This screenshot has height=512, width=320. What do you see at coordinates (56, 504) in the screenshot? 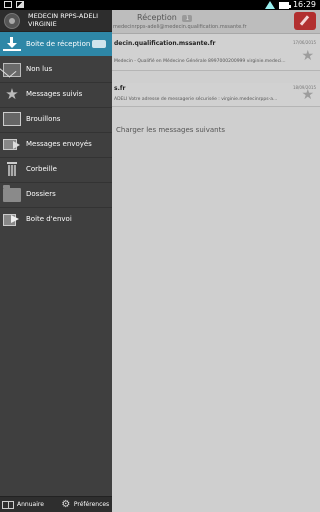
I see `drawer-footer: Annuaire ⚙ Préférences` at bounding box center [56, 504].